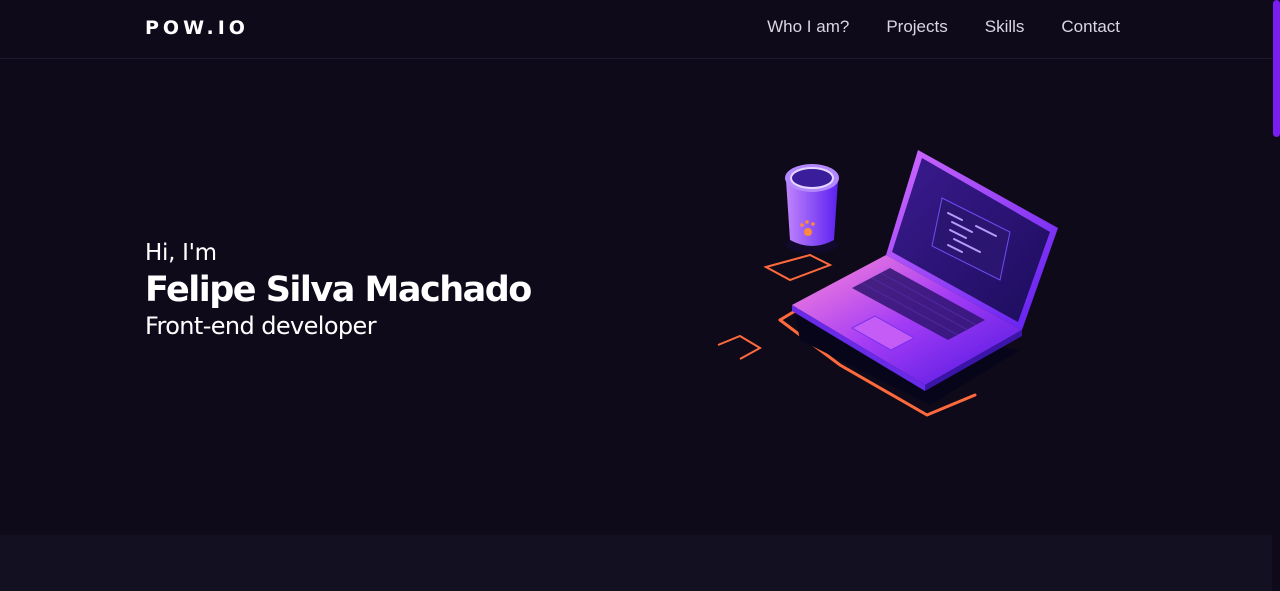 The image size is (1280, 591). I want to click on nav-link-contact: Contact, so click(1090, 27).